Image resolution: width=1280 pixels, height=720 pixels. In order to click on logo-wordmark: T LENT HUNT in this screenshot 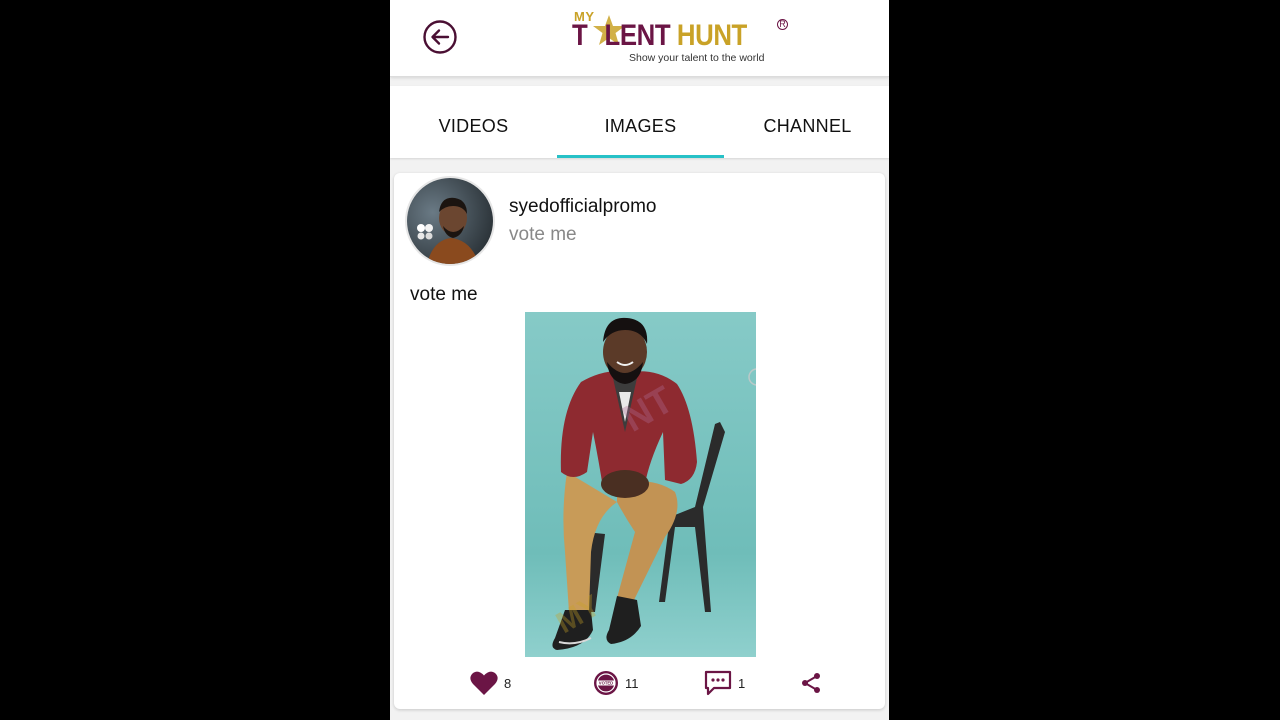, I will do `click(659, 36)`.